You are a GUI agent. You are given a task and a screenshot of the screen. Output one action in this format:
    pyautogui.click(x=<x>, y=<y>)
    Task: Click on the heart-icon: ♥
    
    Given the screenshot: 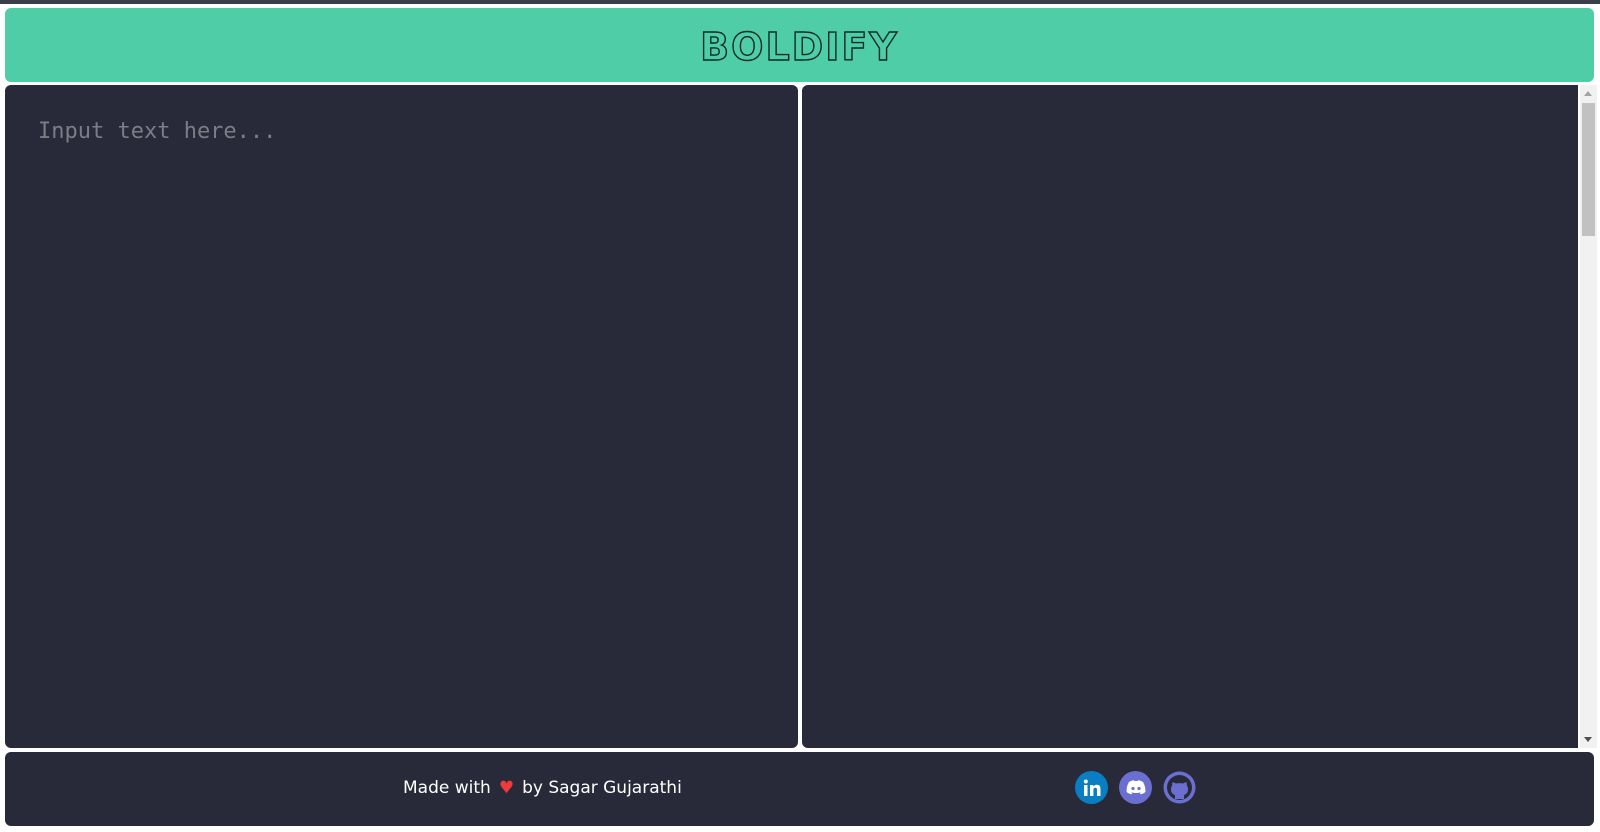 What is the action you would take?
    pyautogui.click(x=506, y=788)
    